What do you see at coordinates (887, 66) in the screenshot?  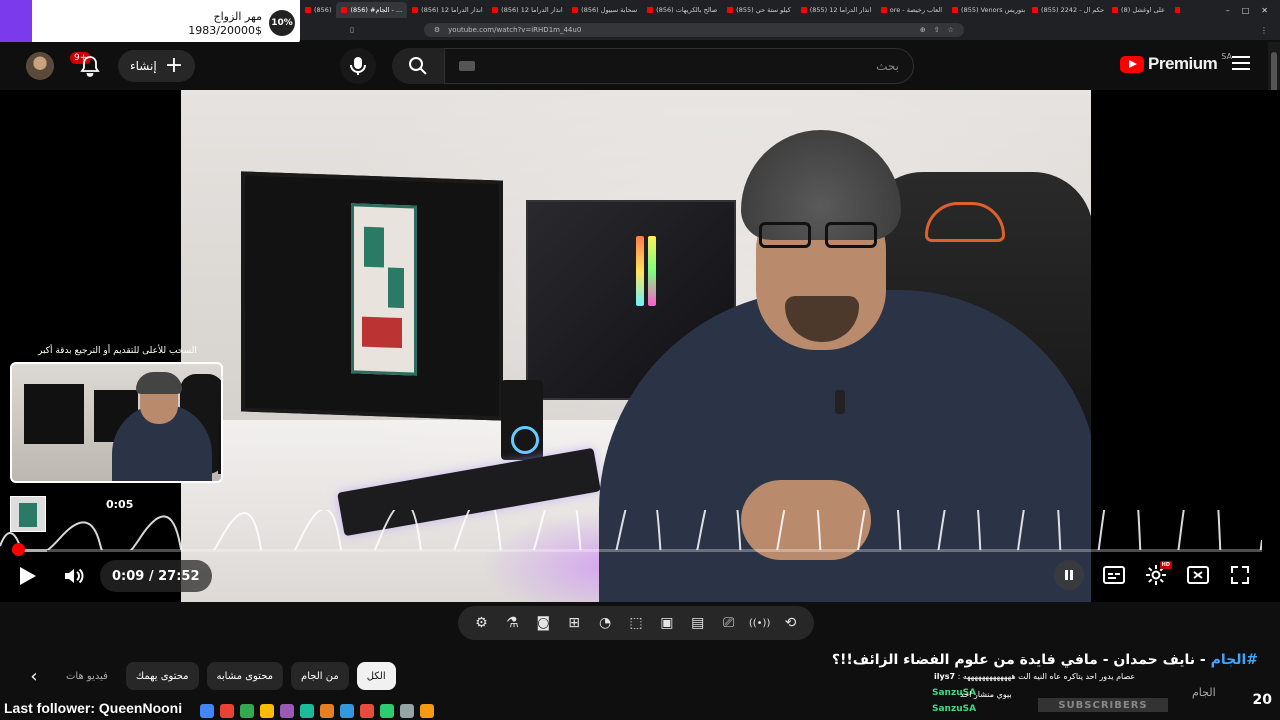 I see `search-placeholder: بحث` at bounding box center [887, 66].